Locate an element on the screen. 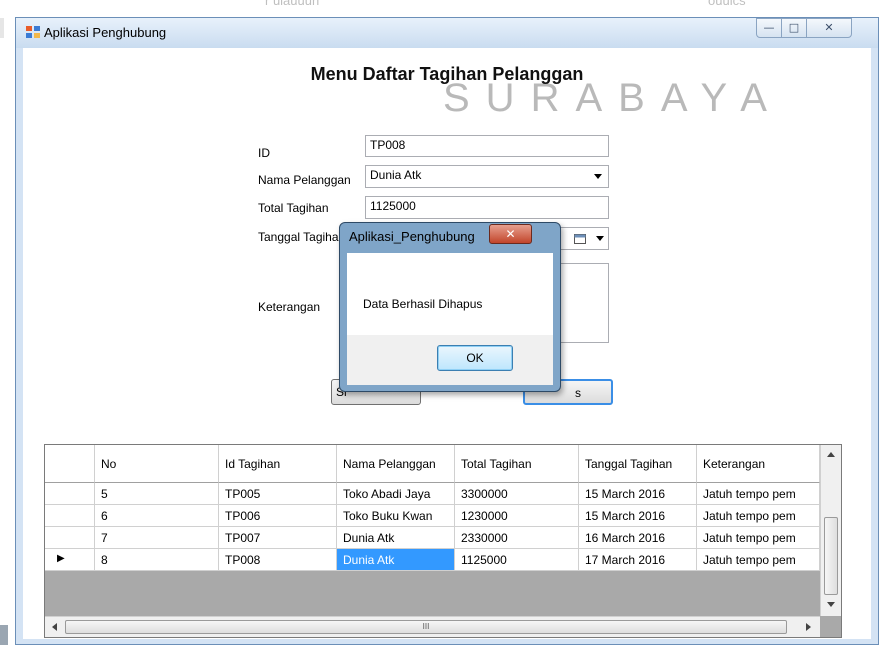  bottom-left-edge-fragment is located at coordinates (4, 635).